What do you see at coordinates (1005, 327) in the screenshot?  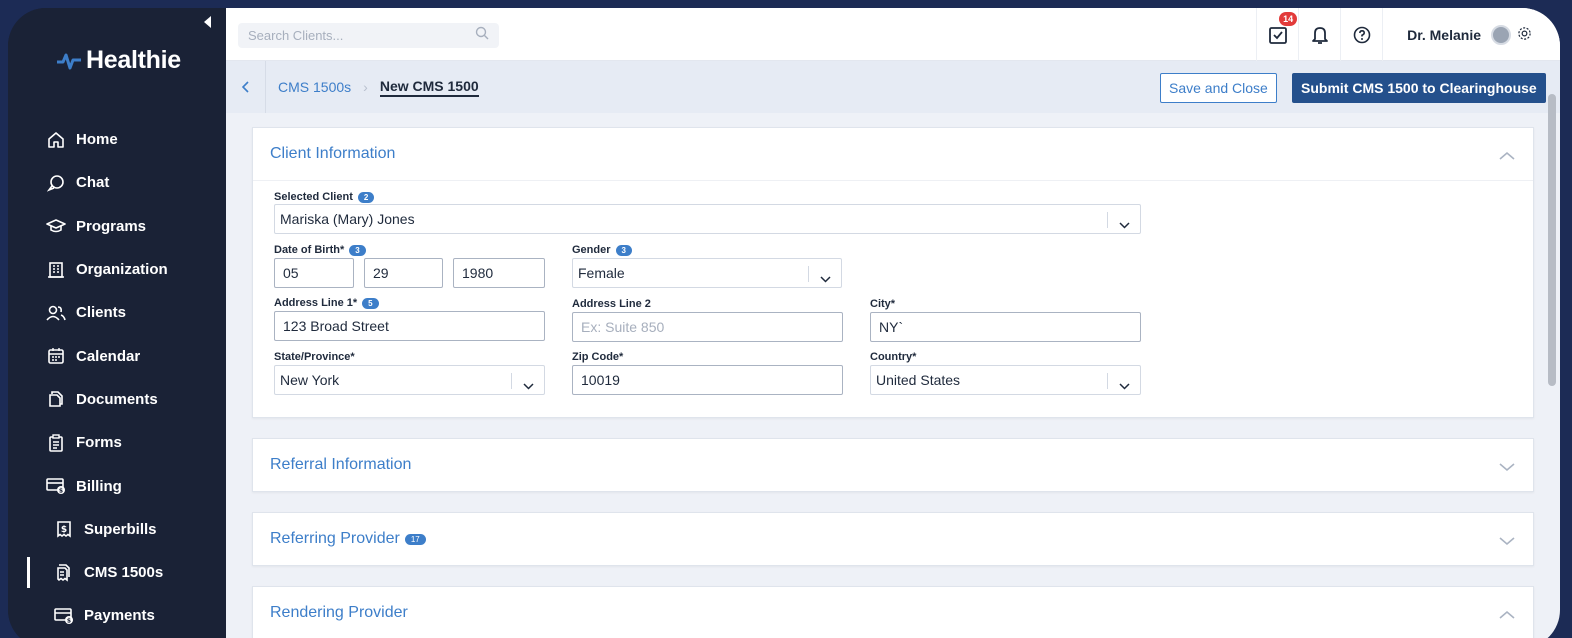 I see `city-input: NY`` at bounding box center [1005, 327].